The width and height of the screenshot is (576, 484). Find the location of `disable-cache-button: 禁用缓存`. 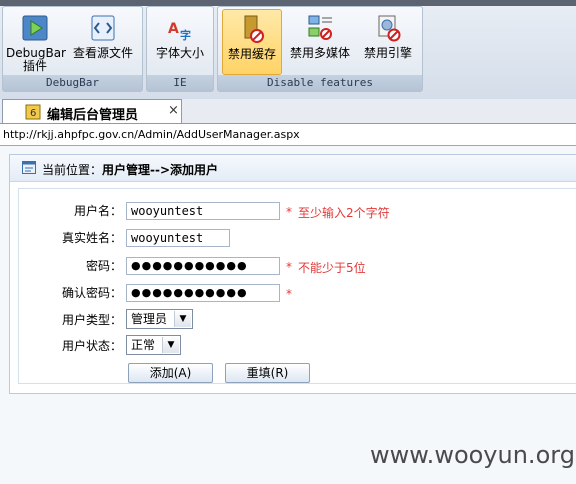

disable-cache-button: 禁用缓存 is located at coordinates (252, 42).